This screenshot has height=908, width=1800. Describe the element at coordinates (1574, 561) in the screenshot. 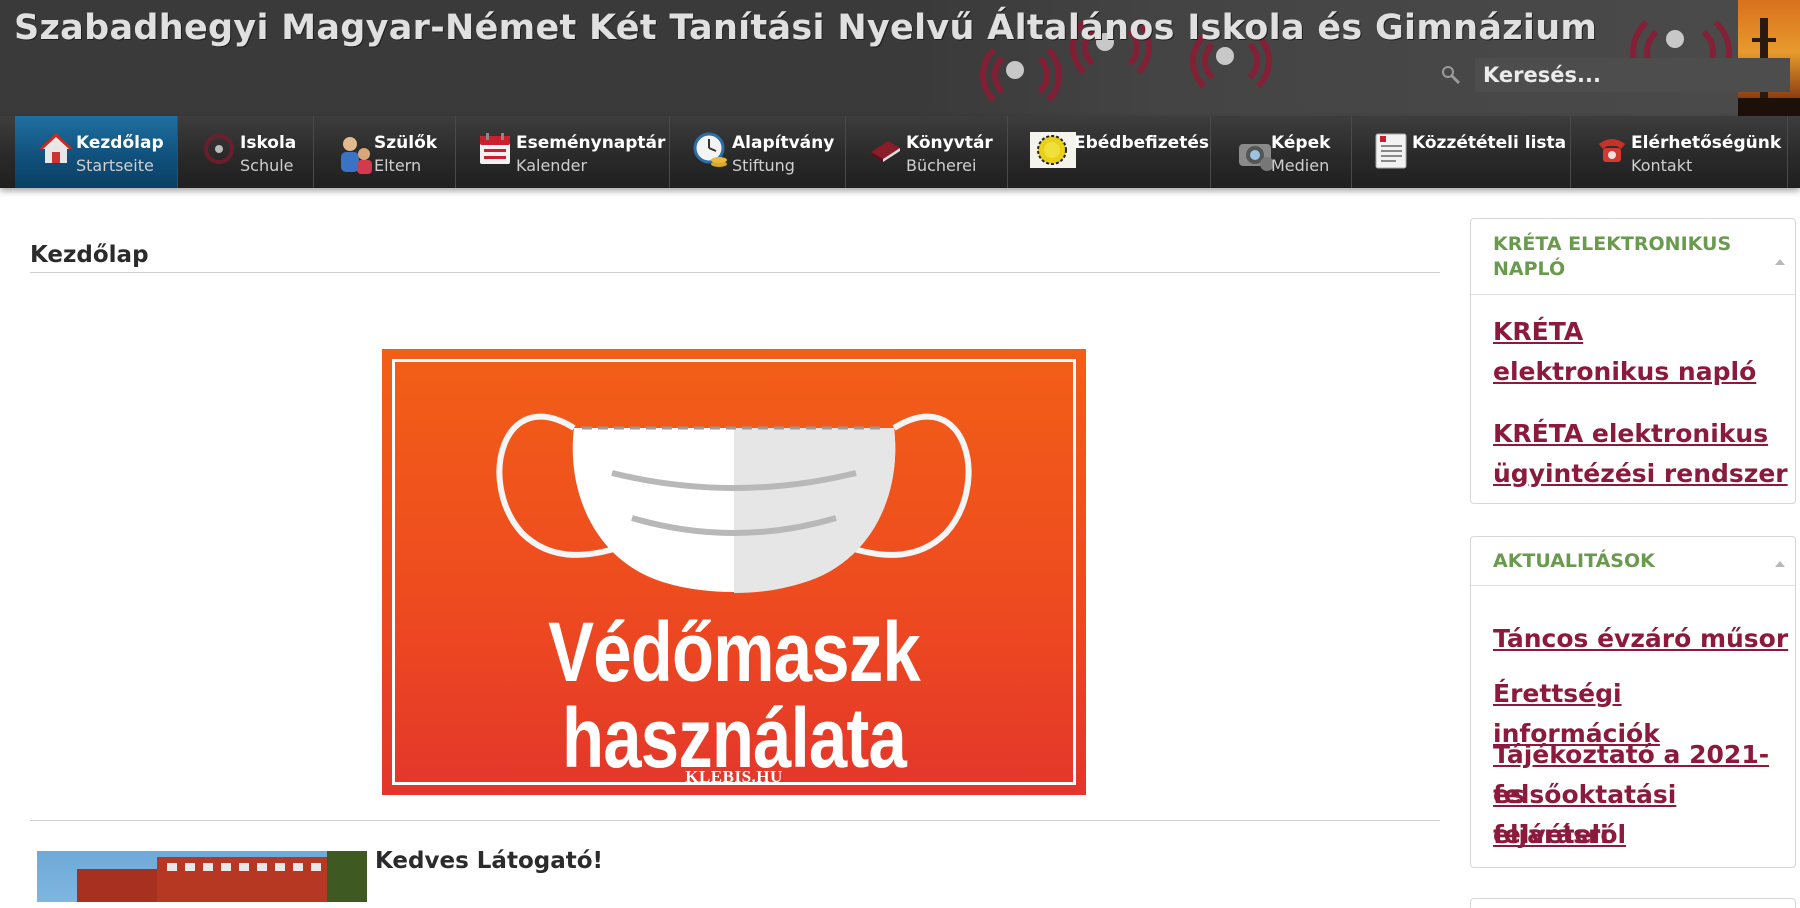

I see `panel-title: AKTUALITÁSOK` at that location.